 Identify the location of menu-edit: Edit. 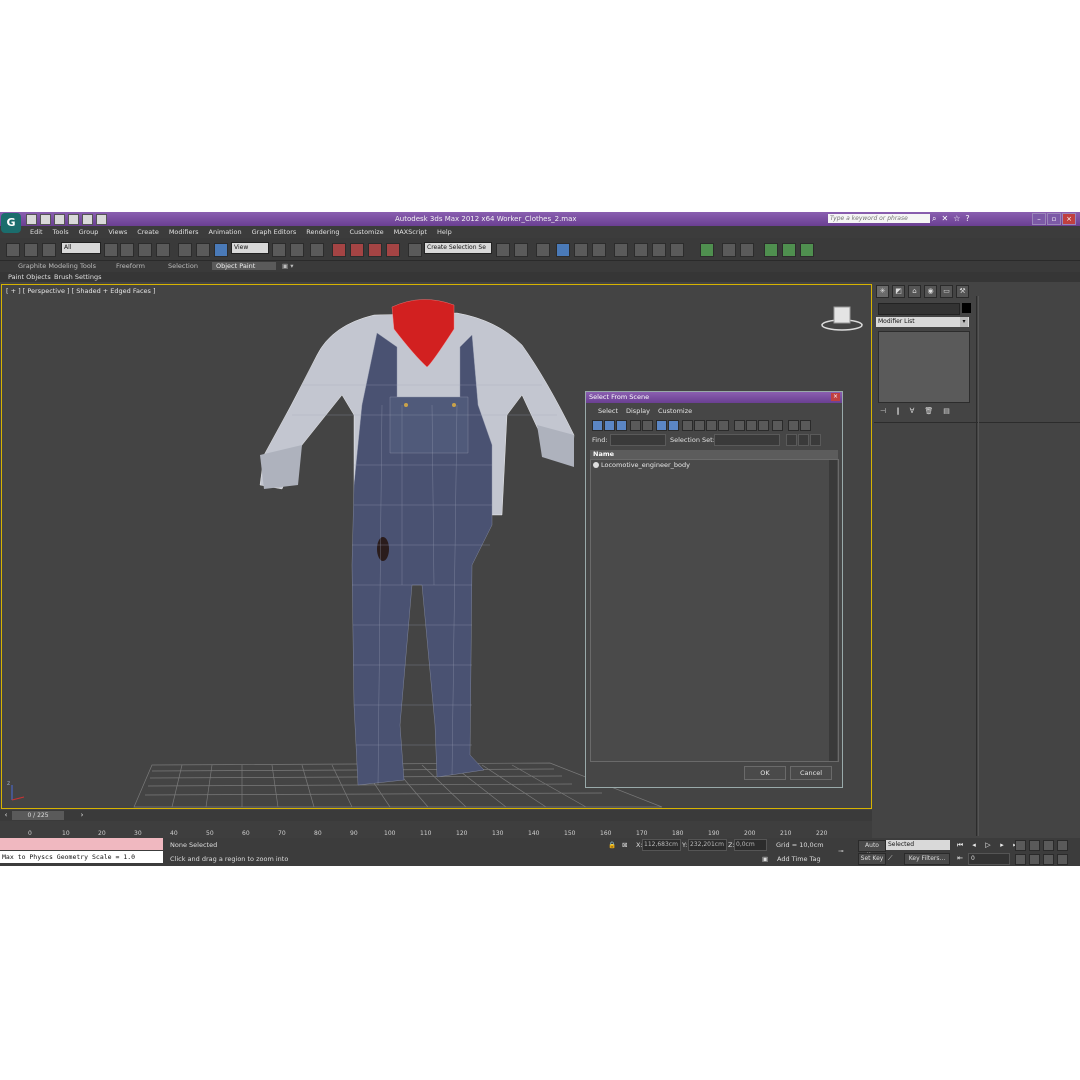
(36, 232).